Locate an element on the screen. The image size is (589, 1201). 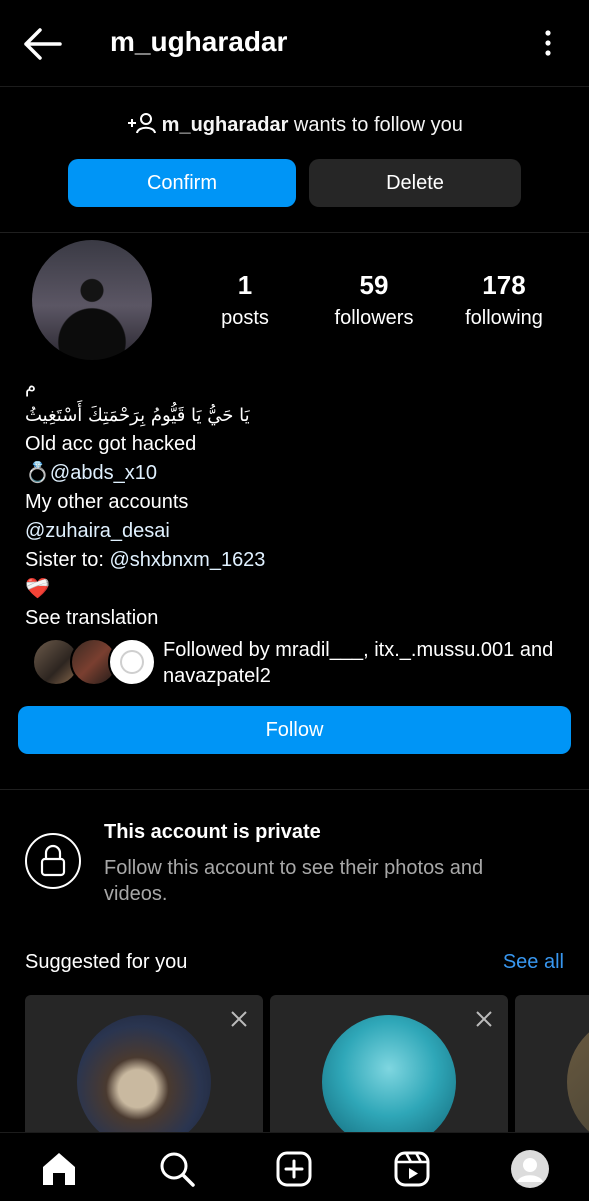
stat-posts: 1 posts is located at coordinates (245, 300).